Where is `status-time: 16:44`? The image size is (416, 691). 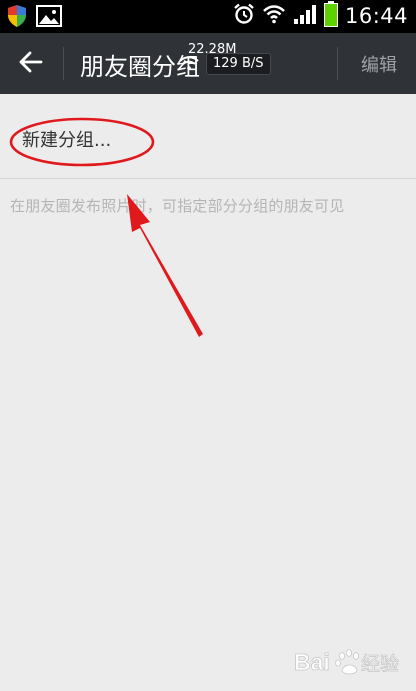 status-time: 16:44 is located at coordinates (376, 16).